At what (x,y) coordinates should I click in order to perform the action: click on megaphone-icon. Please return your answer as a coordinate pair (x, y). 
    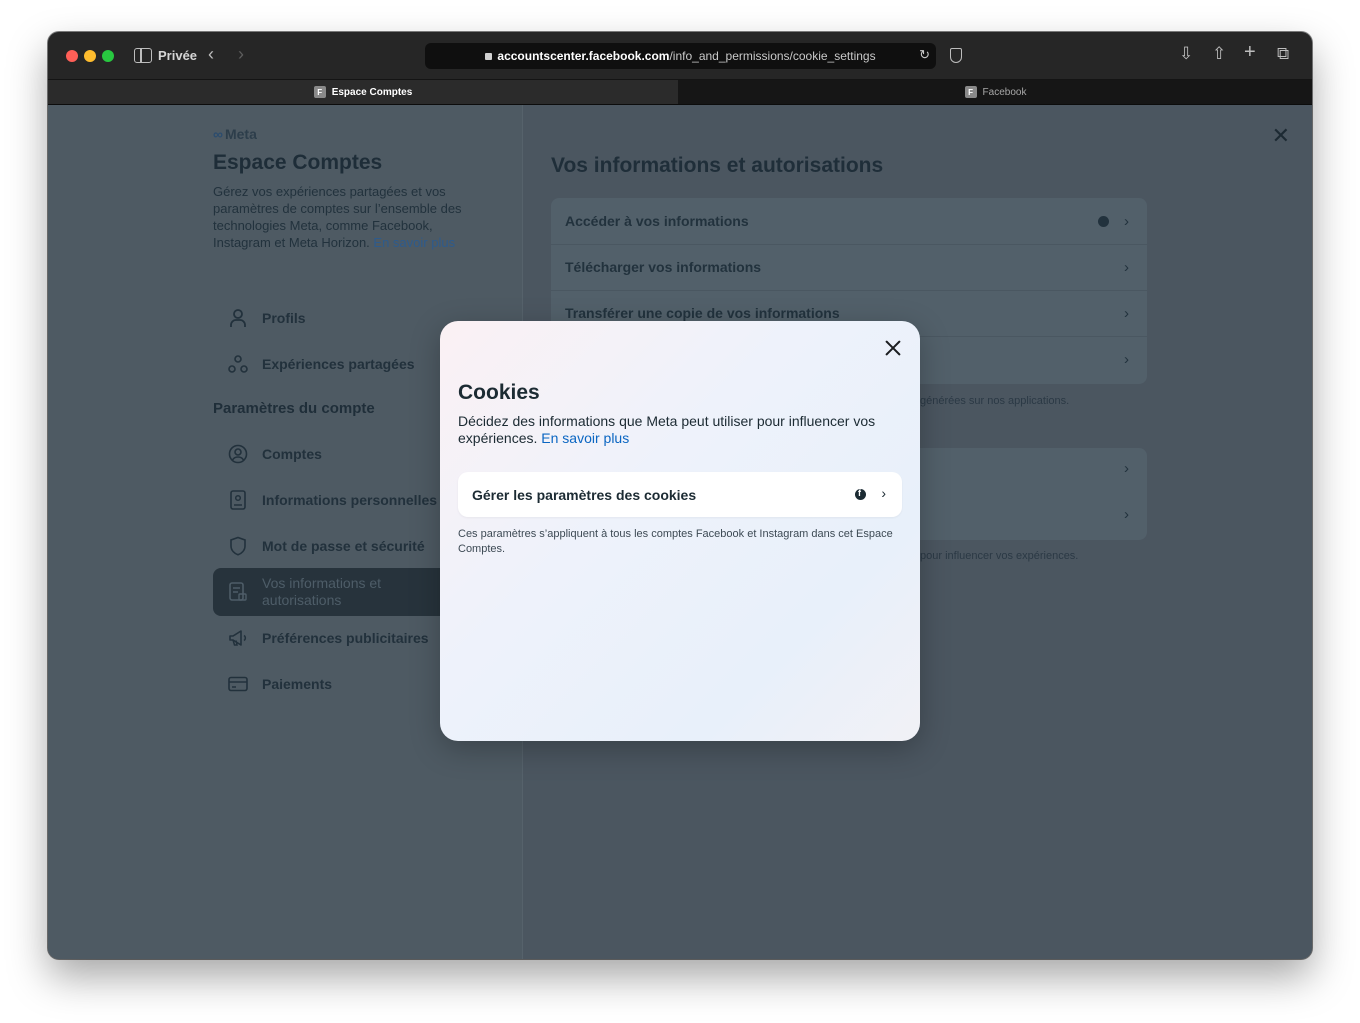
    Looking at the image, I should click on (238, 638).